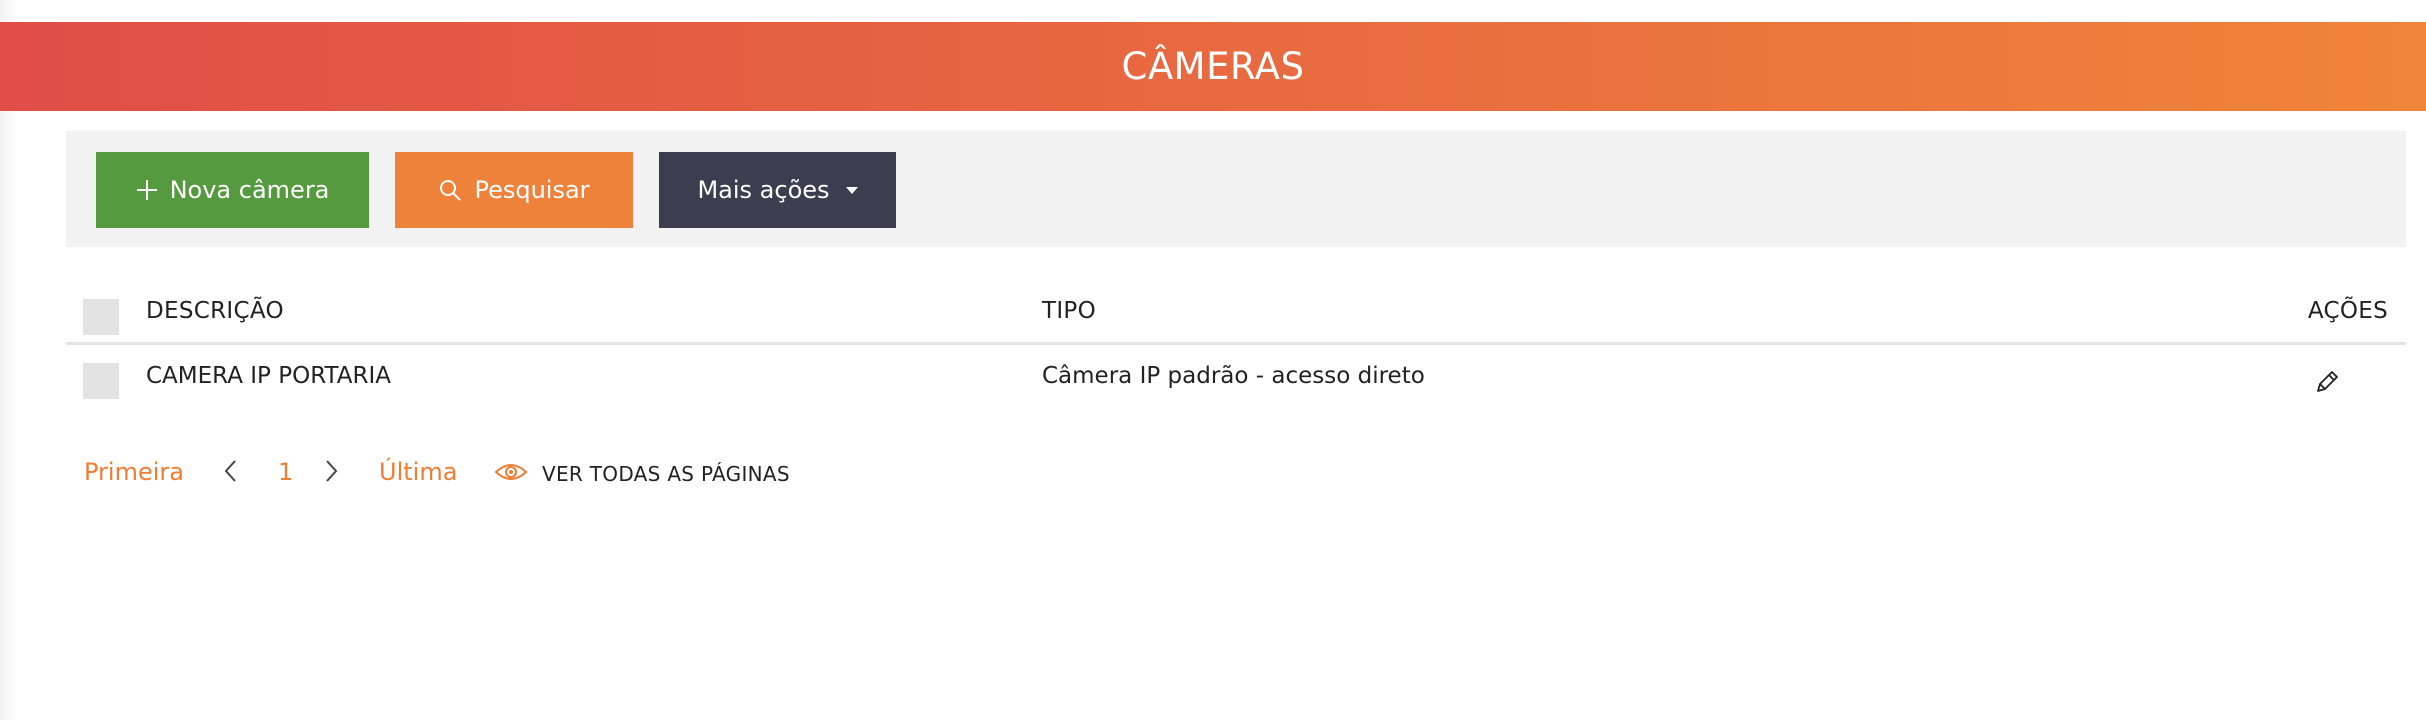 Image resolution: width=2426 pixels, height=720 pixels. Describe the element at coordinates (134, 472) in the screenshot. I see `first-page-link: Primeira` at that location.